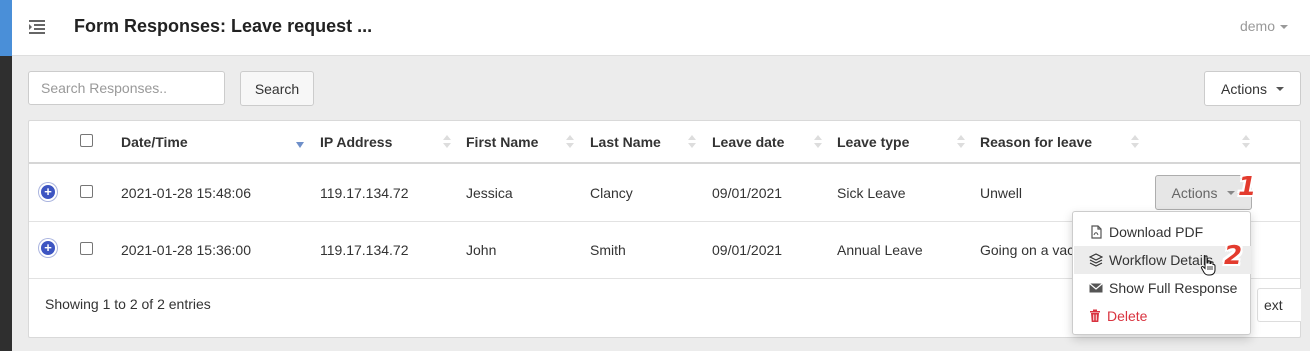 The width and height of the screenshot is (1310, 351). Describe the element at coordinates (1194, 192) in the screenshot. I see `row-actions-label: Actions` at that location.